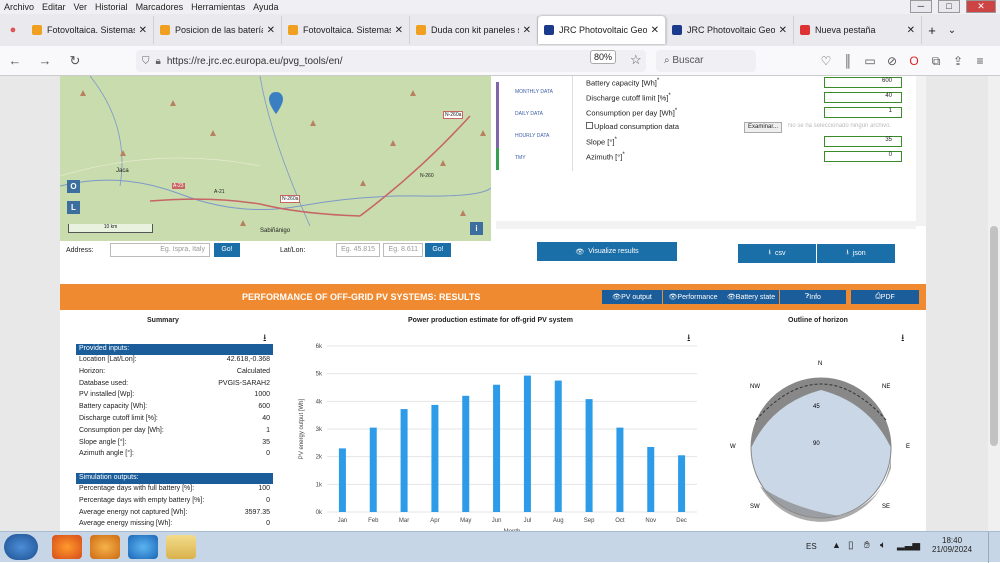  What do you see at coordinates (706, 61) in the screenshot?
I see `search-box: ⌕ Buscar` at bounding box center [706, 61].